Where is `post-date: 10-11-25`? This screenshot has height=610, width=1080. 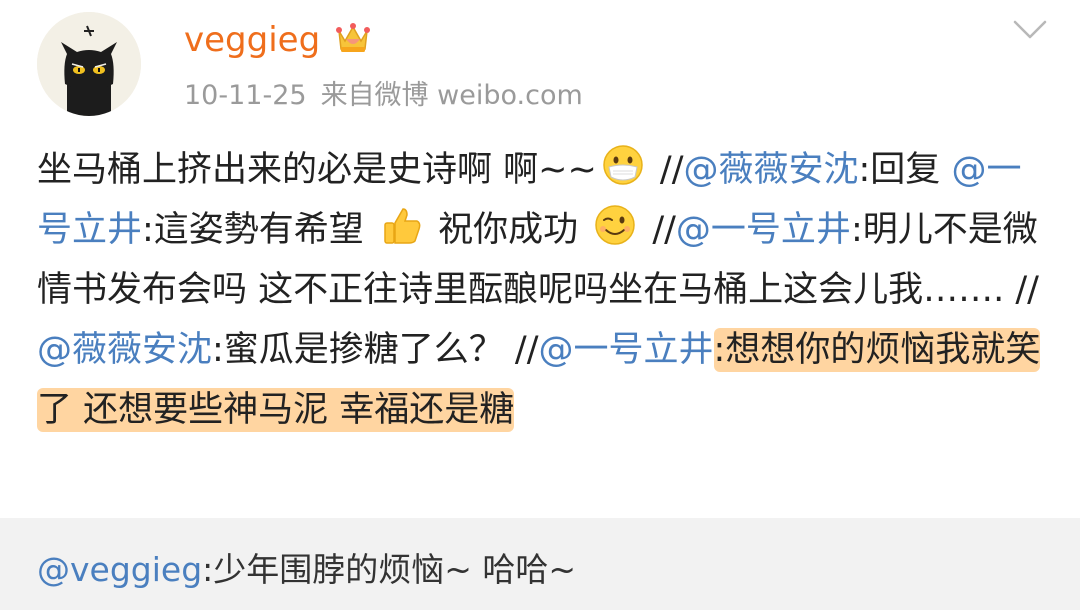 post-date: 10-11-25 is located at coordinates (245, 95).